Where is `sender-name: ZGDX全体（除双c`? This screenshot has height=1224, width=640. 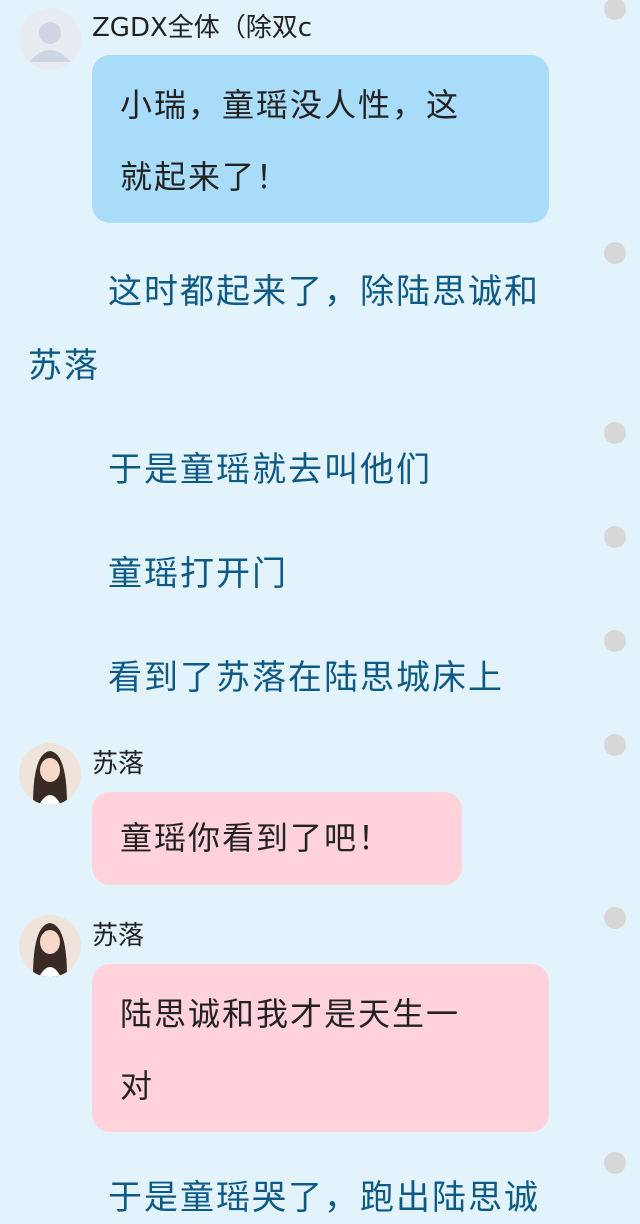 sender-name: ZGDX全体（除双c is located at coordinates (202, 28).